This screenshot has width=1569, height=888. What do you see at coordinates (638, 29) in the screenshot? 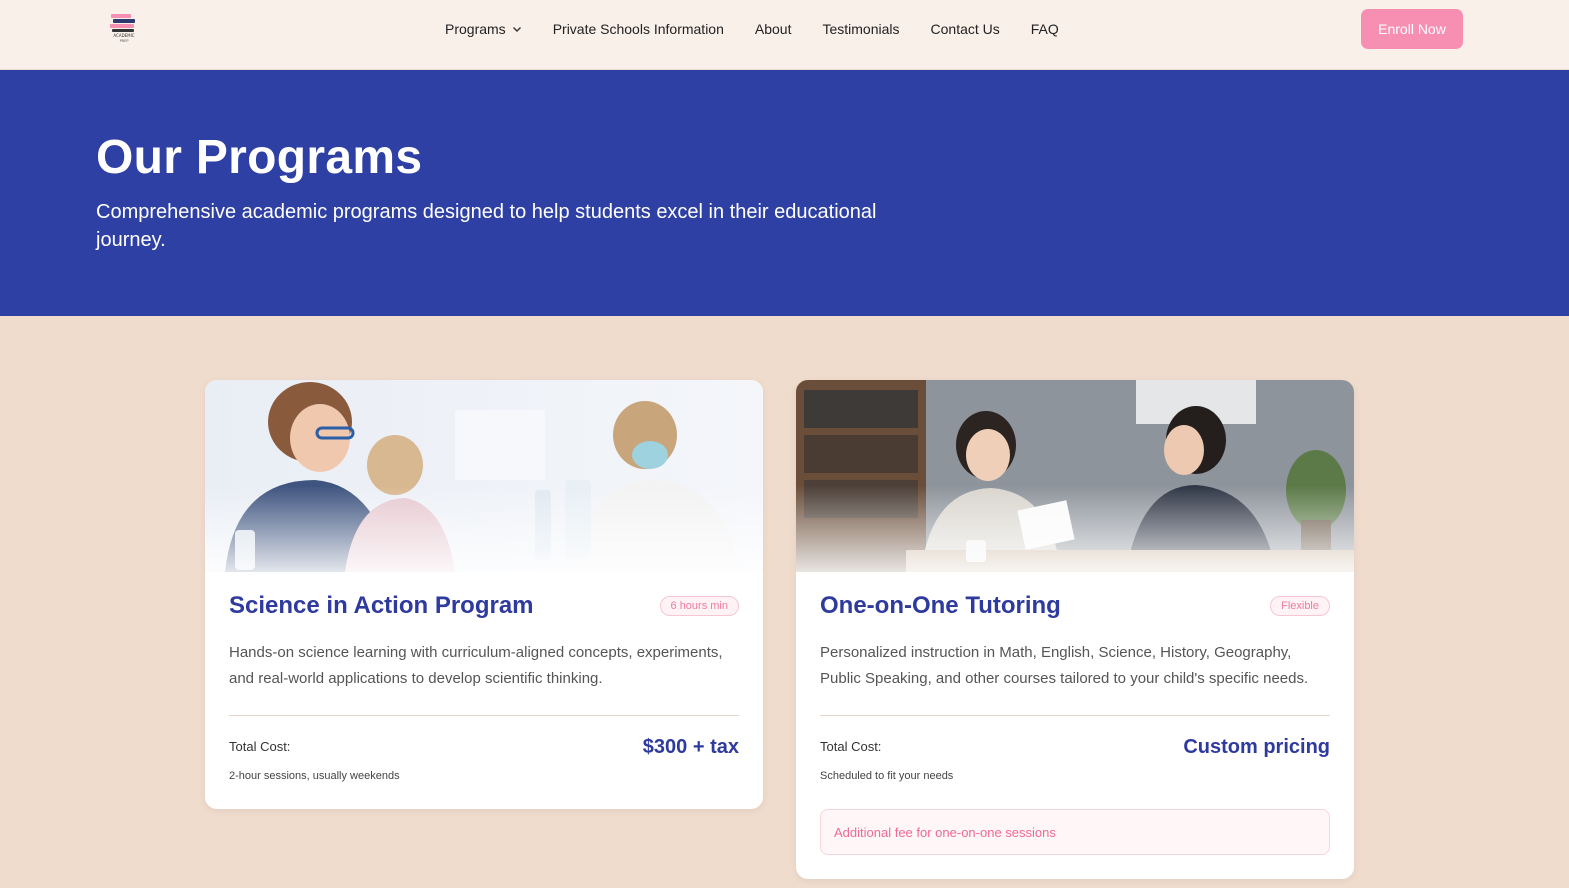
I see `nav-private-schools: Private Schools Information` at bounding box center [638, 29].